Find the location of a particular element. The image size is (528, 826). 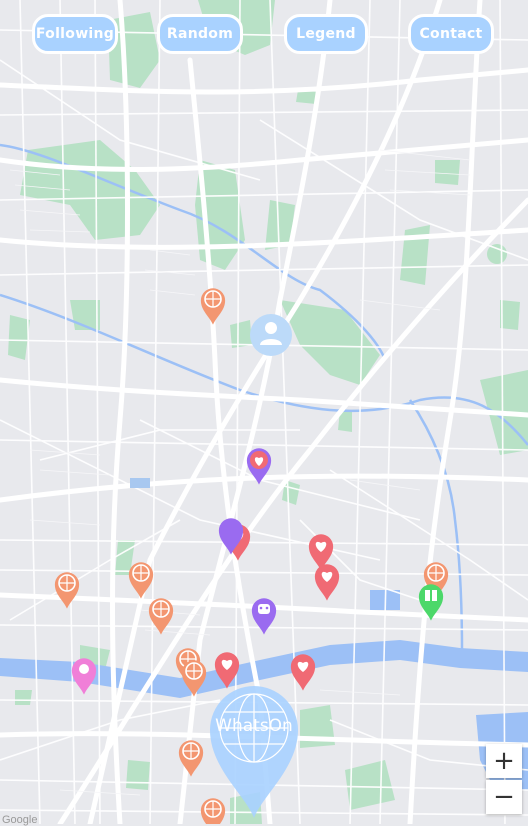

book-marker is located at coordinates (431, 602).